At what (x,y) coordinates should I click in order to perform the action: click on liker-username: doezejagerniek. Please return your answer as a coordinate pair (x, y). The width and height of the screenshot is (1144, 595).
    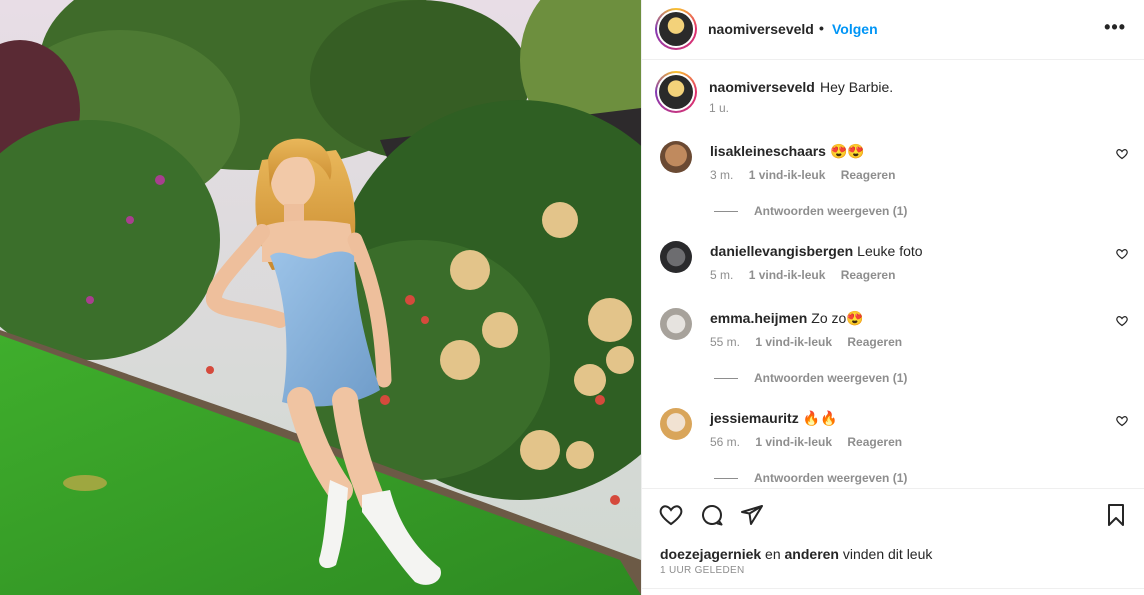
    Looking at the image, I should click on (710, 554).